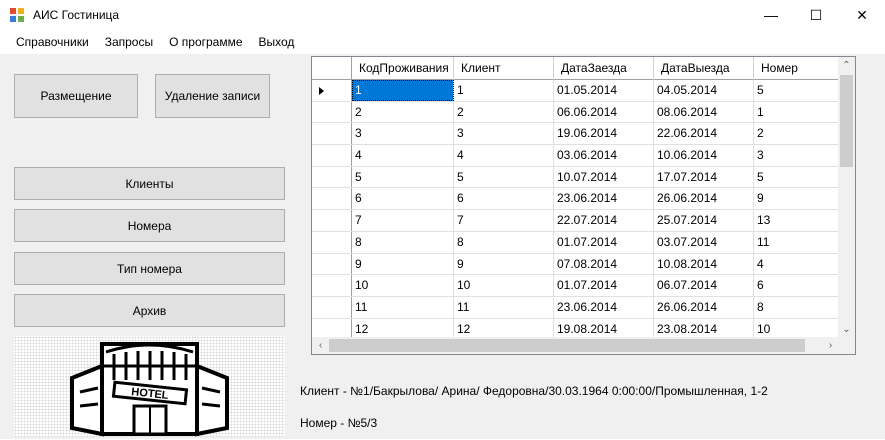  Describe the element at coordinates (52, 42) in the screenshot. I see `menu-item-directories: Справочники` at that location.